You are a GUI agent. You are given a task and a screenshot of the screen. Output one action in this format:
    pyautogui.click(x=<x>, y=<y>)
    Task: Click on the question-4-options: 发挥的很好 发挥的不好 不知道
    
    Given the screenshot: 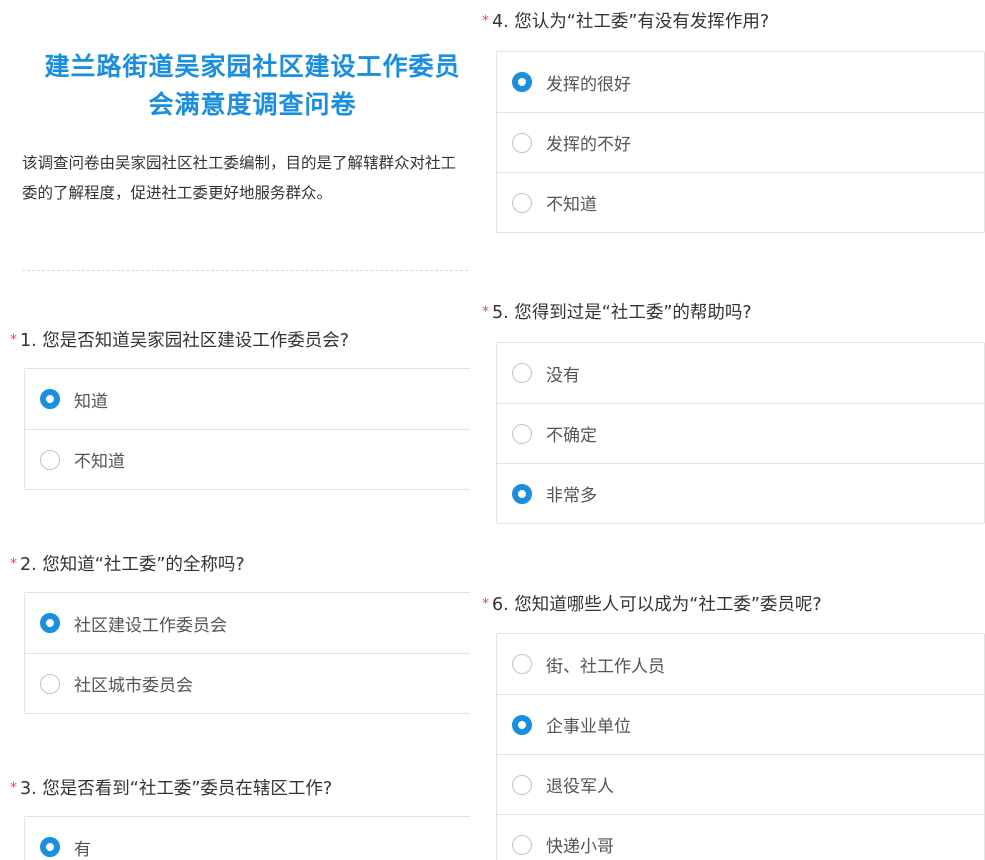 What is the action you would take?
    pyautogui.click(x=740, y=142)
    